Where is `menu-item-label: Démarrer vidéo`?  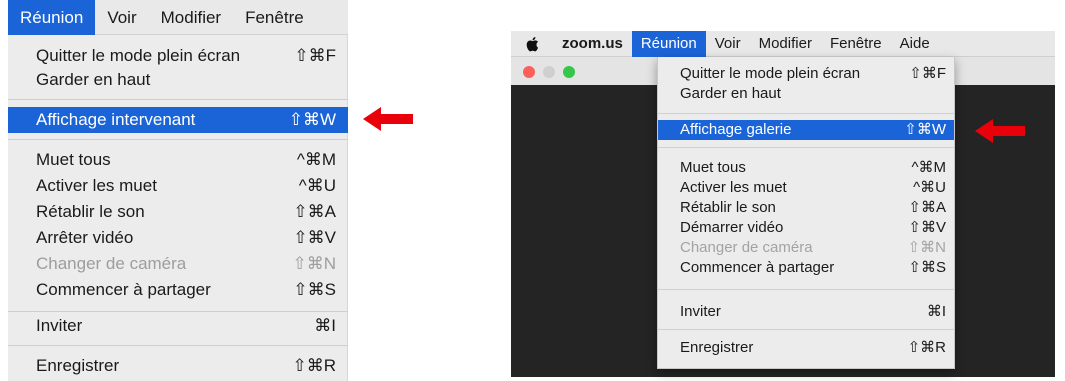
menu-item-label: Démarrer vidéo is located at coordinates (732, 227).